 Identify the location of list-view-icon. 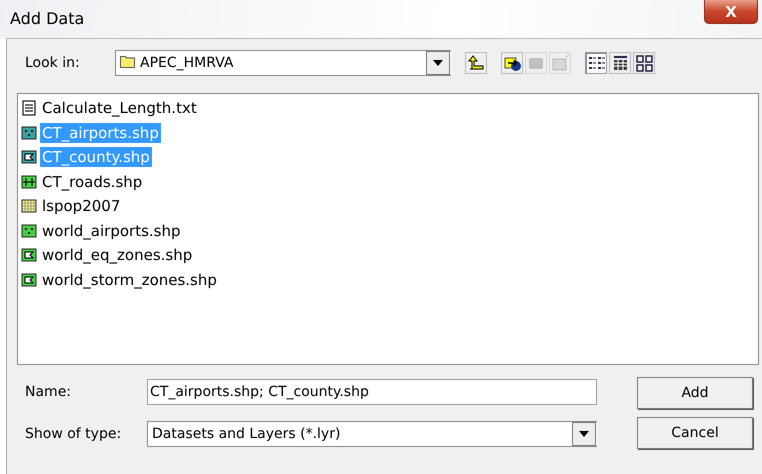
(596, 63).